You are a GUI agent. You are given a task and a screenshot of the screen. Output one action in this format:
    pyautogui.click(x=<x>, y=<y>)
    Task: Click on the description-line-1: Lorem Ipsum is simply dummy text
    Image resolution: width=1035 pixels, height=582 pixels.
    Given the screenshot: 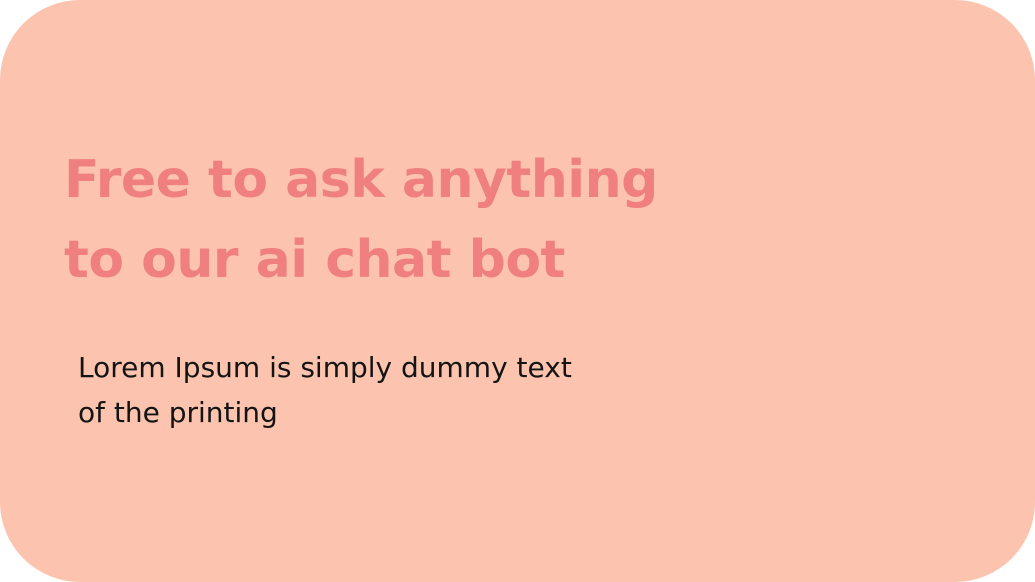 What is the action you would take?
    pyautogui.click(x=325, y=367)
    